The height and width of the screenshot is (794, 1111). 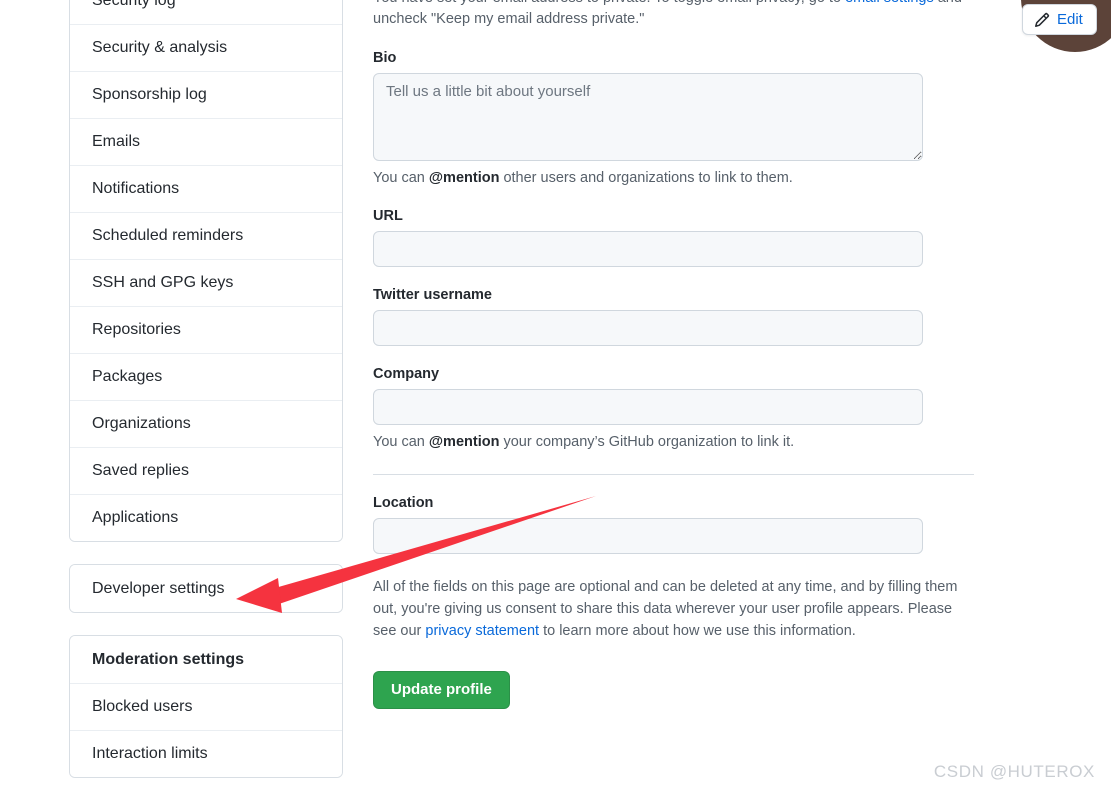 What do you see at coordinates (206, 12) in the screenshot?
I see `sidebar-item-security-log: Security log` at bounding box center [206, 12].